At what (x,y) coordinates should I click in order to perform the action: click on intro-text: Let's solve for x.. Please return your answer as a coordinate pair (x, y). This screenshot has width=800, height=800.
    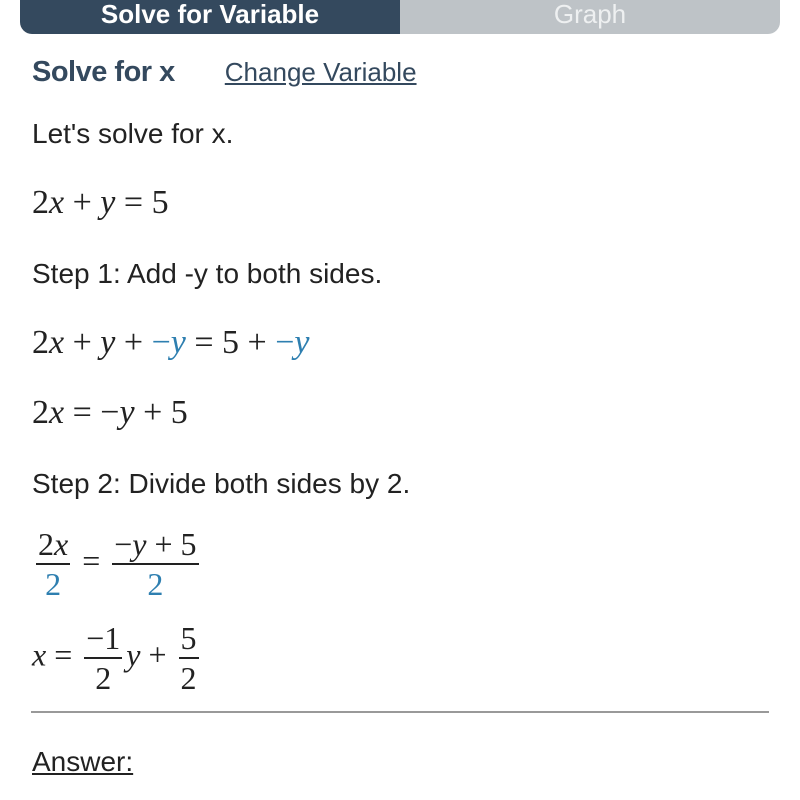
    Looking at the image, I should click on (133, 133).